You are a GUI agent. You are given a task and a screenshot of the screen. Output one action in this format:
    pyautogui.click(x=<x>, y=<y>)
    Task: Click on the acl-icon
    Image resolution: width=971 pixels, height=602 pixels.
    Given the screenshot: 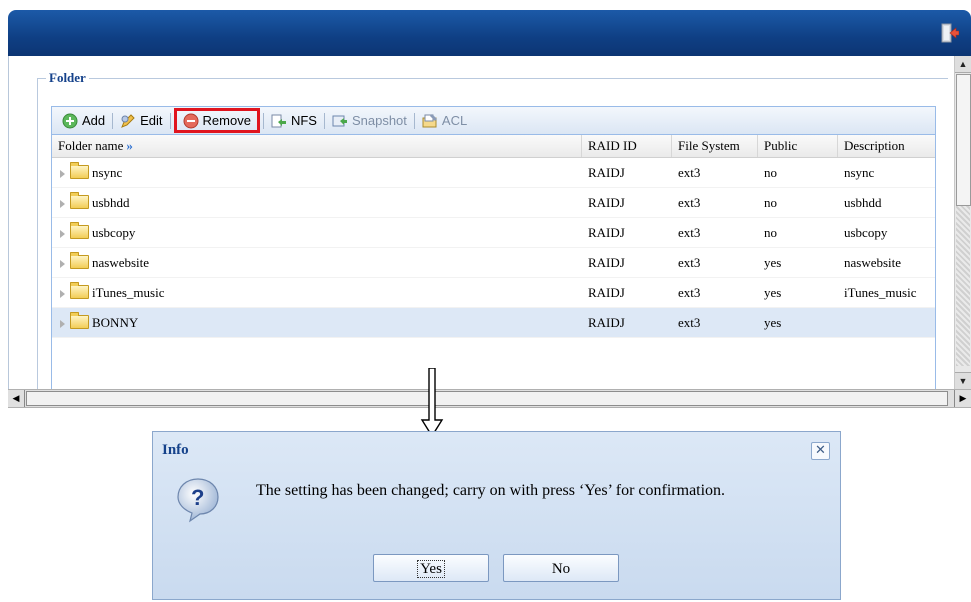 What is the action you would take?
    pyautogui.click(x=429, y=120)
    